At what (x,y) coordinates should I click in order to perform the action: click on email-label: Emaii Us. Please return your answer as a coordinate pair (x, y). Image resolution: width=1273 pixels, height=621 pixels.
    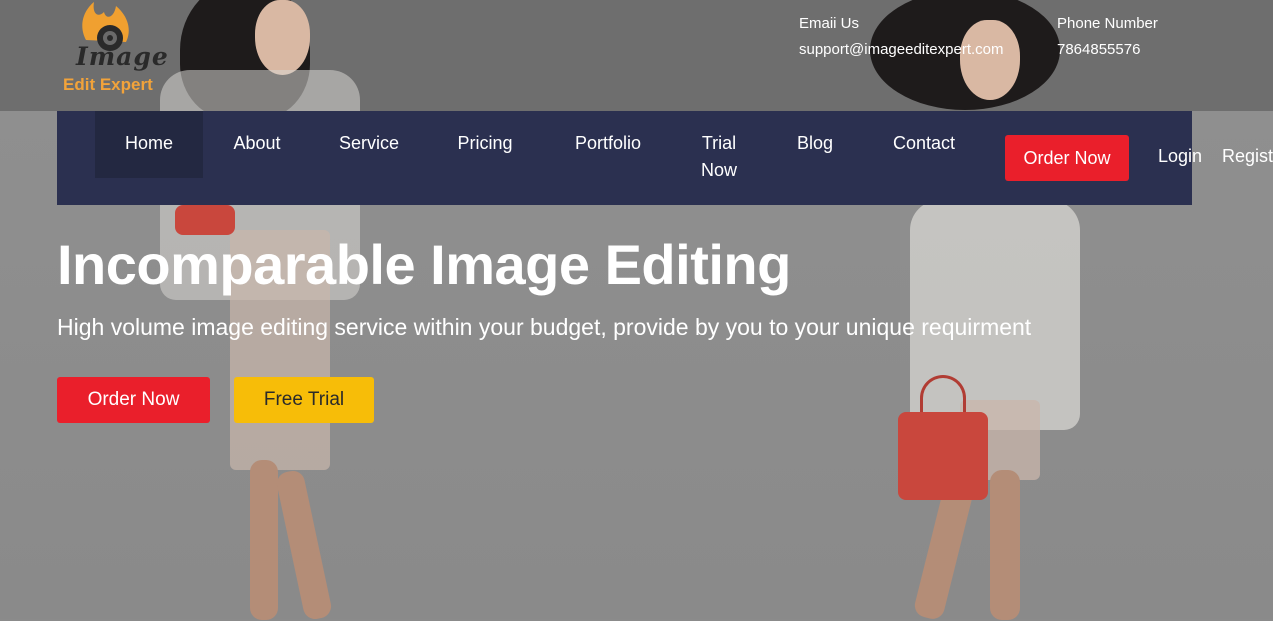
    Looking at the image, I should click on (829, 23).